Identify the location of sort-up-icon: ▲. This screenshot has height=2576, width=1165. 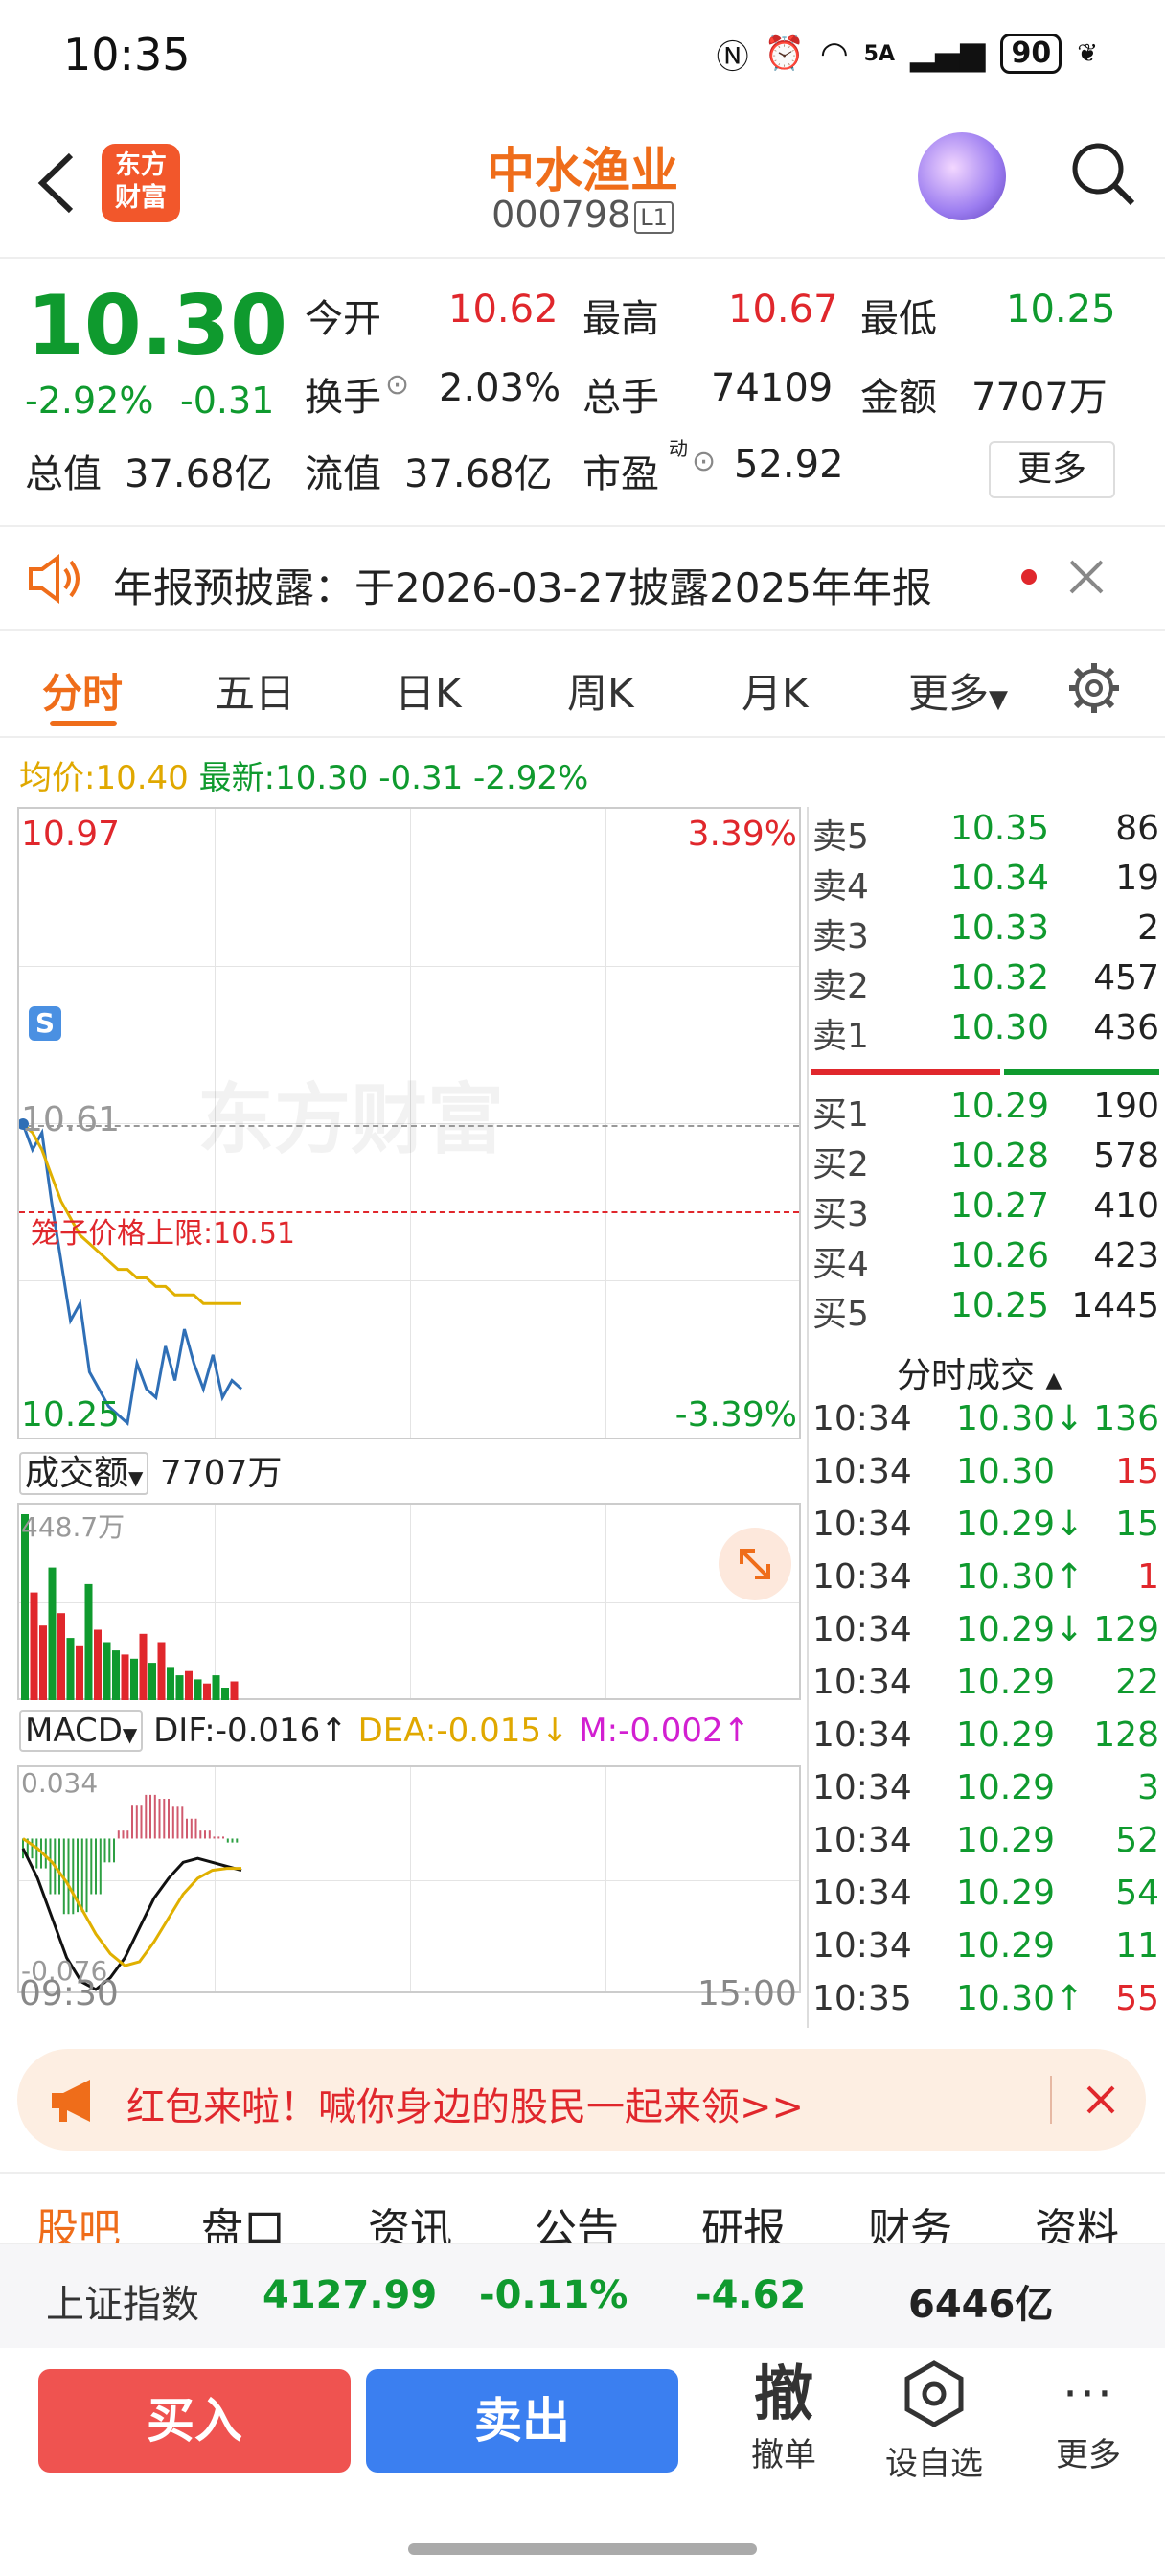
(1053, 1380).